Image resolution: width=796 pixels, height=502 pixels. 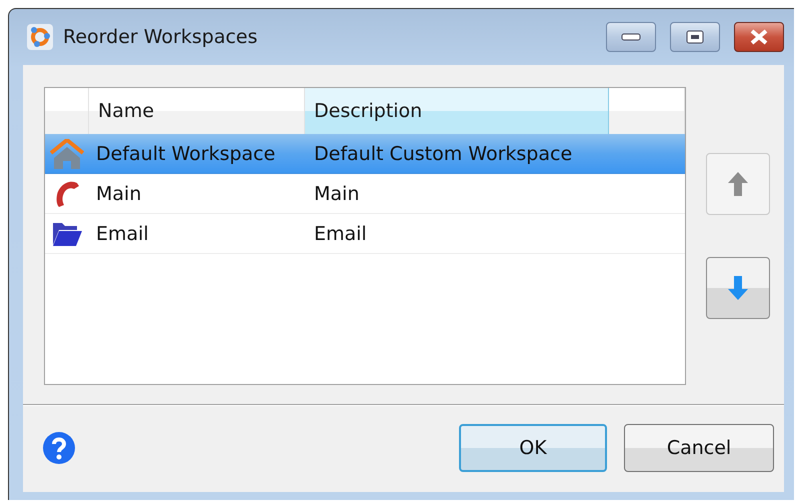 I want to click on close-button, so click(x=759, y=37).